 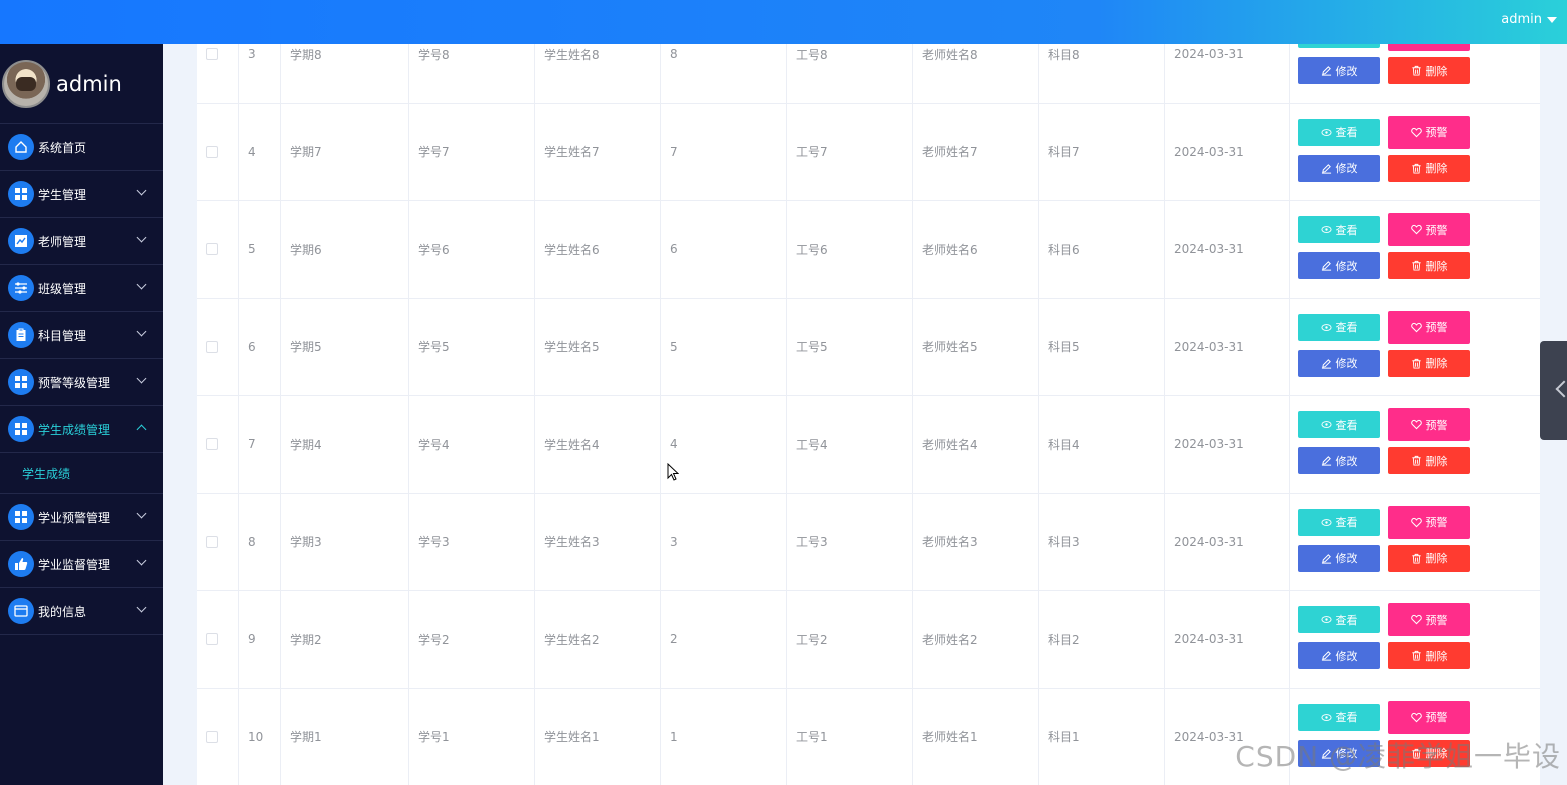 I want to click on sidebar-item-label: 学业监督管理, so click(x=74, y=564).